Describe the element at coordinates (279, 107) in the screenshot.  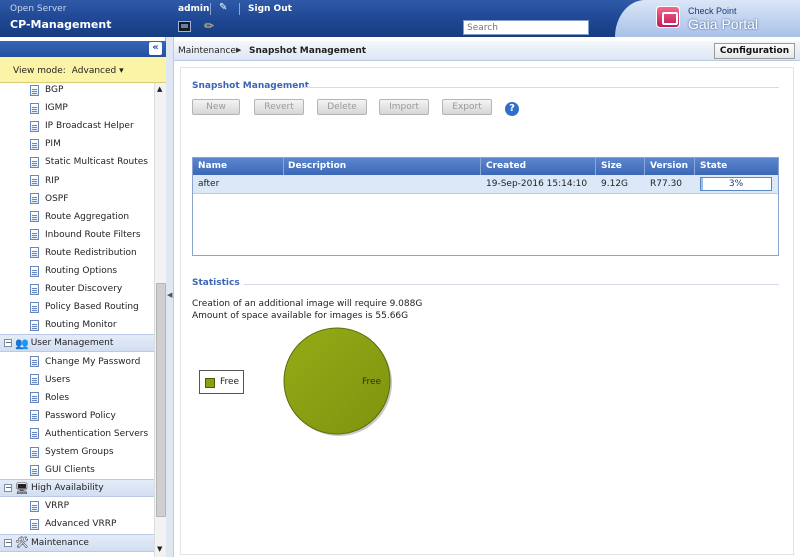
I see `revert-button: Revert` at that location.